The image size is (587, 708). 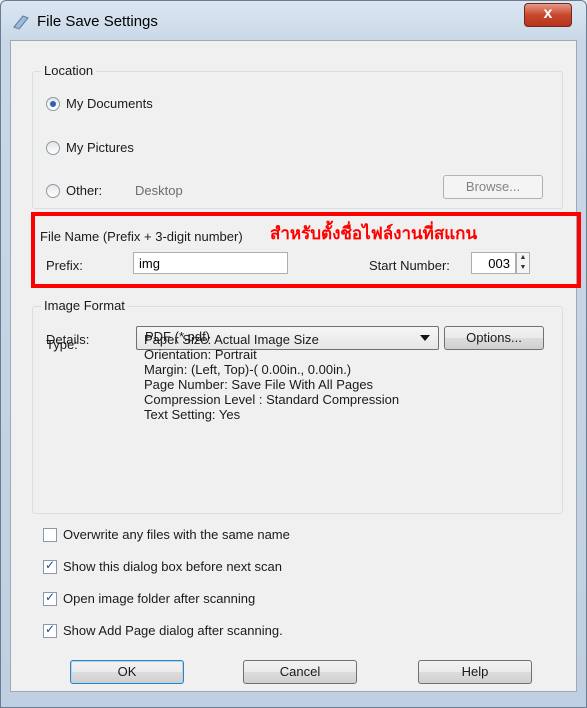 I want to click on detail-line: Orientation: Portrait, so click(x=200, y=354).